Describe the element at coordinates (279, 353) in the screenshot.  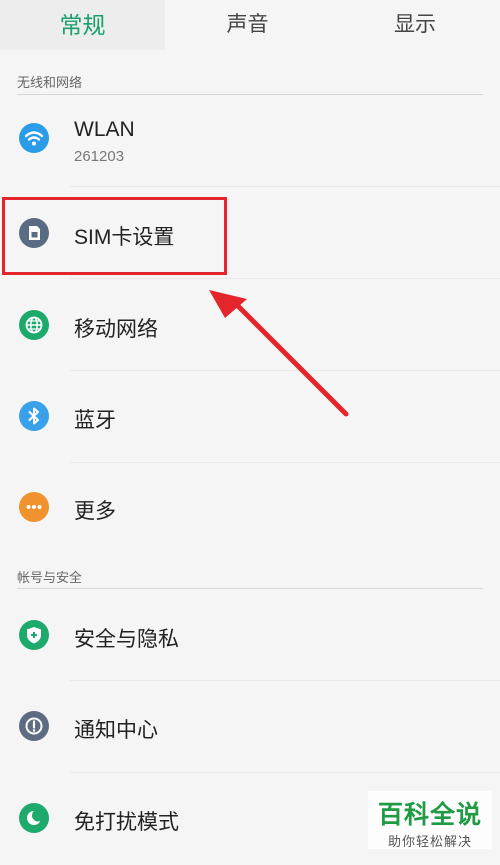
I see `annotation-arrow` at that location.